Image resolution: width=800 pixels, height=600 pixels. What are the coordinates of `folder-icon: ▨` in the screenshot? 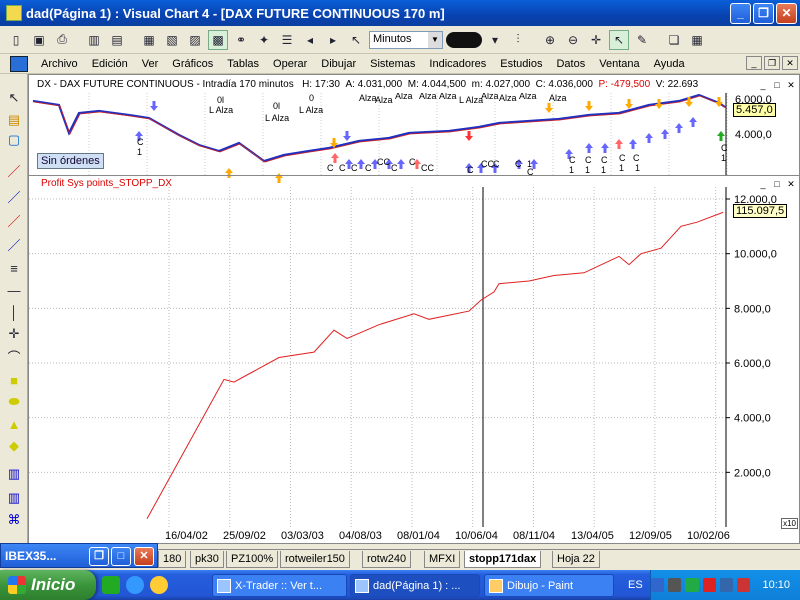 It's located at (195, 40).